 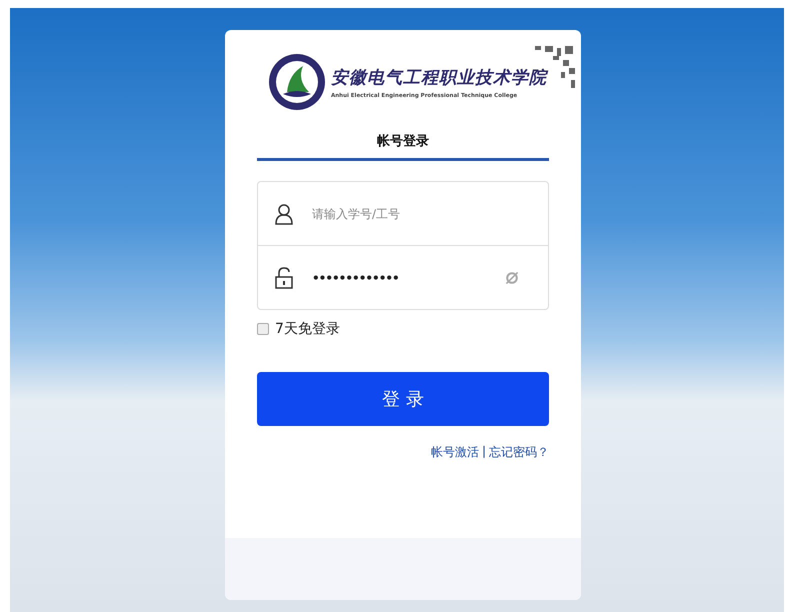 What do you see at coordinates (297, 82) in the screenshot?
I see `college-emblem-icon` at bounding box center [297, 82].